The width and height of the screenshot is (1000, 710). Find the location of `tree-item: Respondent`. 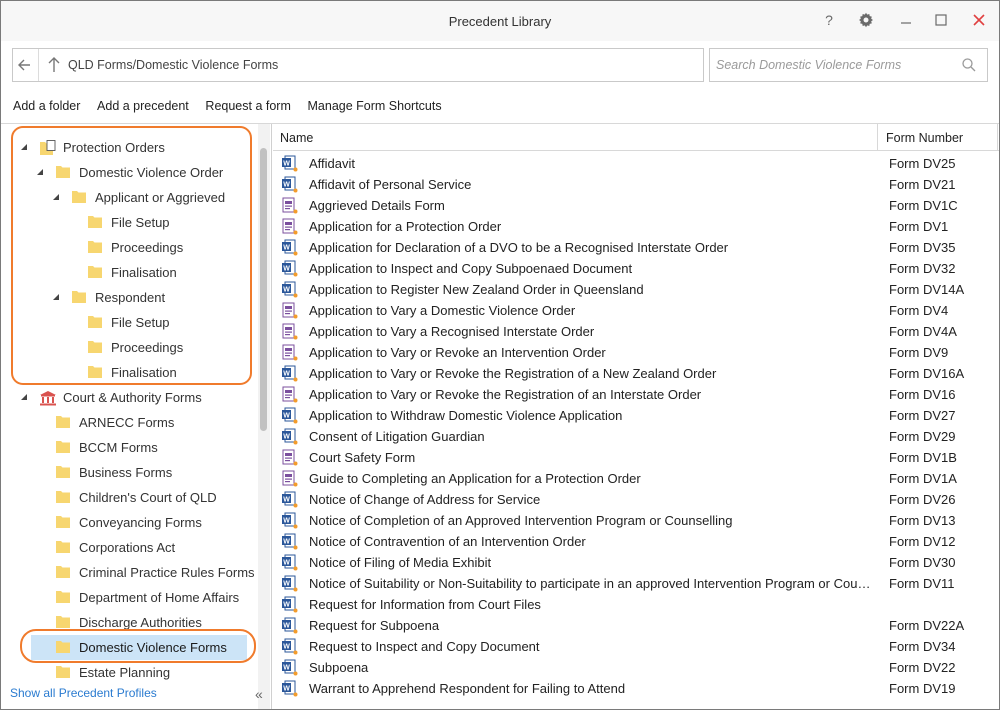

tree-item: Respondent is located at coordinates (128, 297).